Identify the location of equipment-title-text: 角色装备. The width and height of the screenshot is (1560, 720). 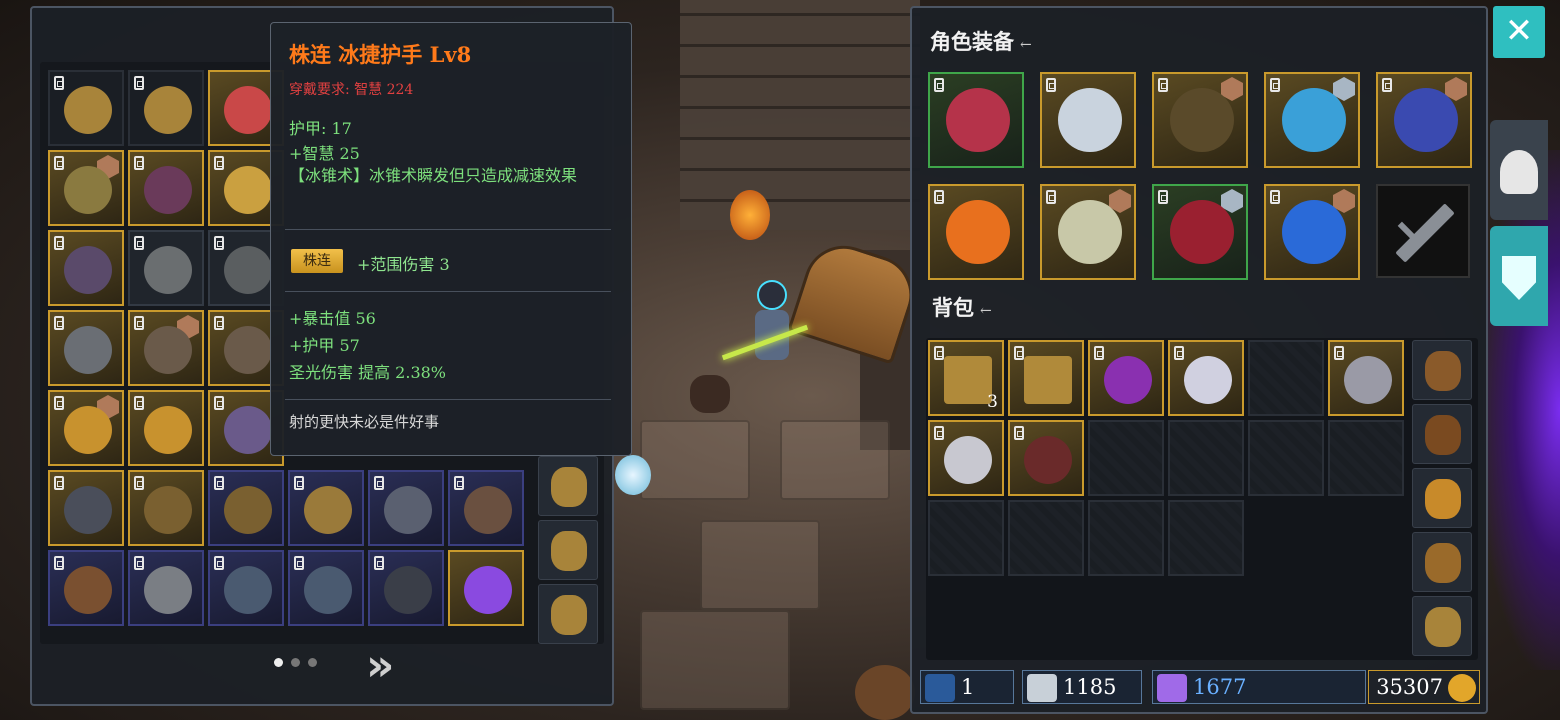
(972, 41).